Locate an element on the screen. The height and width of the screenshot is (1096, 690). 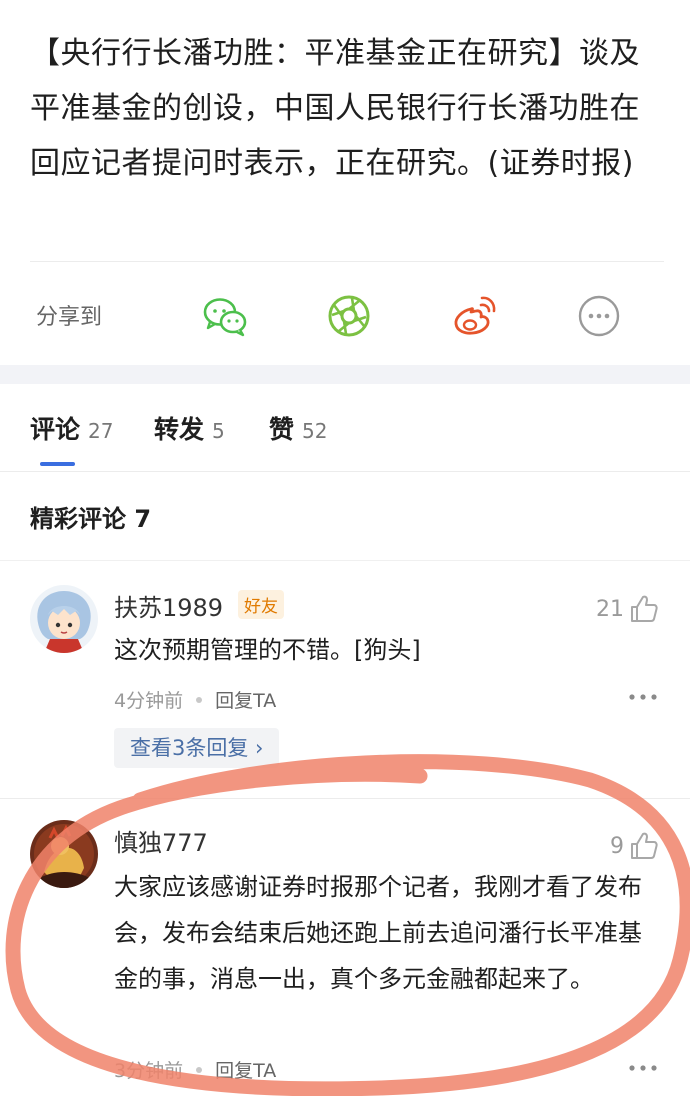
comment-divider is located at coordinates (345, 798).